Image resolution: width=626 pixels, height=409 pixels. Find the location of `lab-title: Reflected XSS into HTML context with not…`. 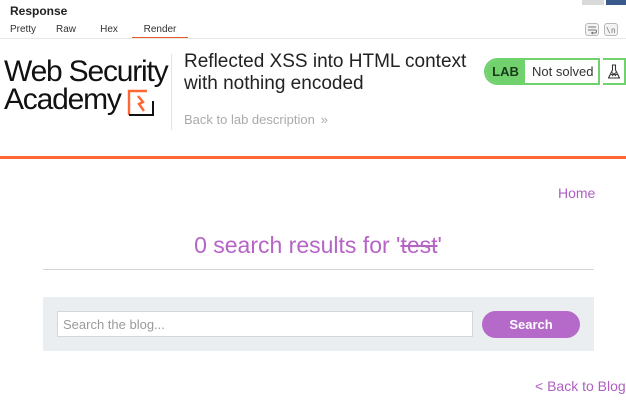

lab-title: Reflected XSS into HTML context with not… is located at coordinates (325, 72).